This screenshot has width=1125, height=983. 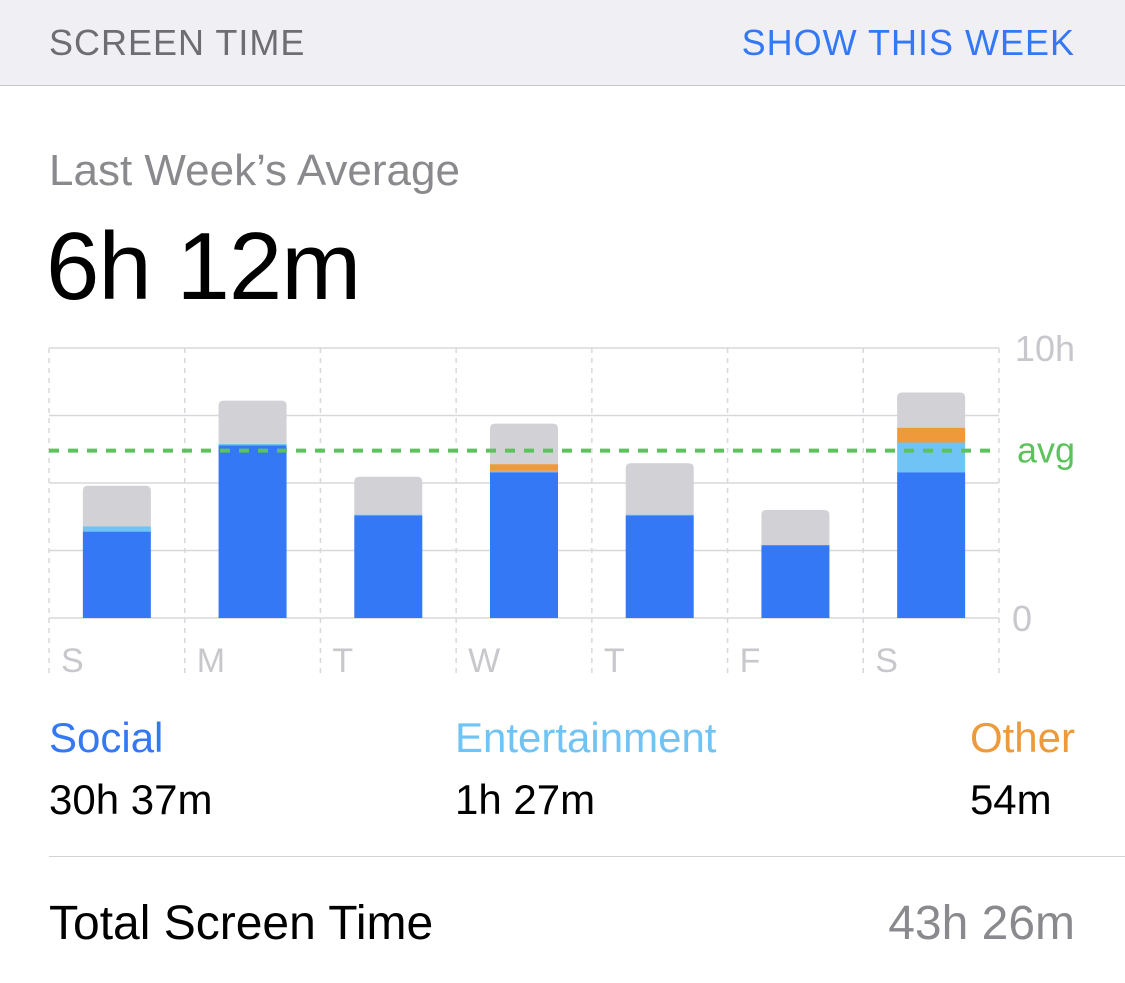 I want to click on legend-entertainment-value: 1h 27m, so click(x=525, y=799).